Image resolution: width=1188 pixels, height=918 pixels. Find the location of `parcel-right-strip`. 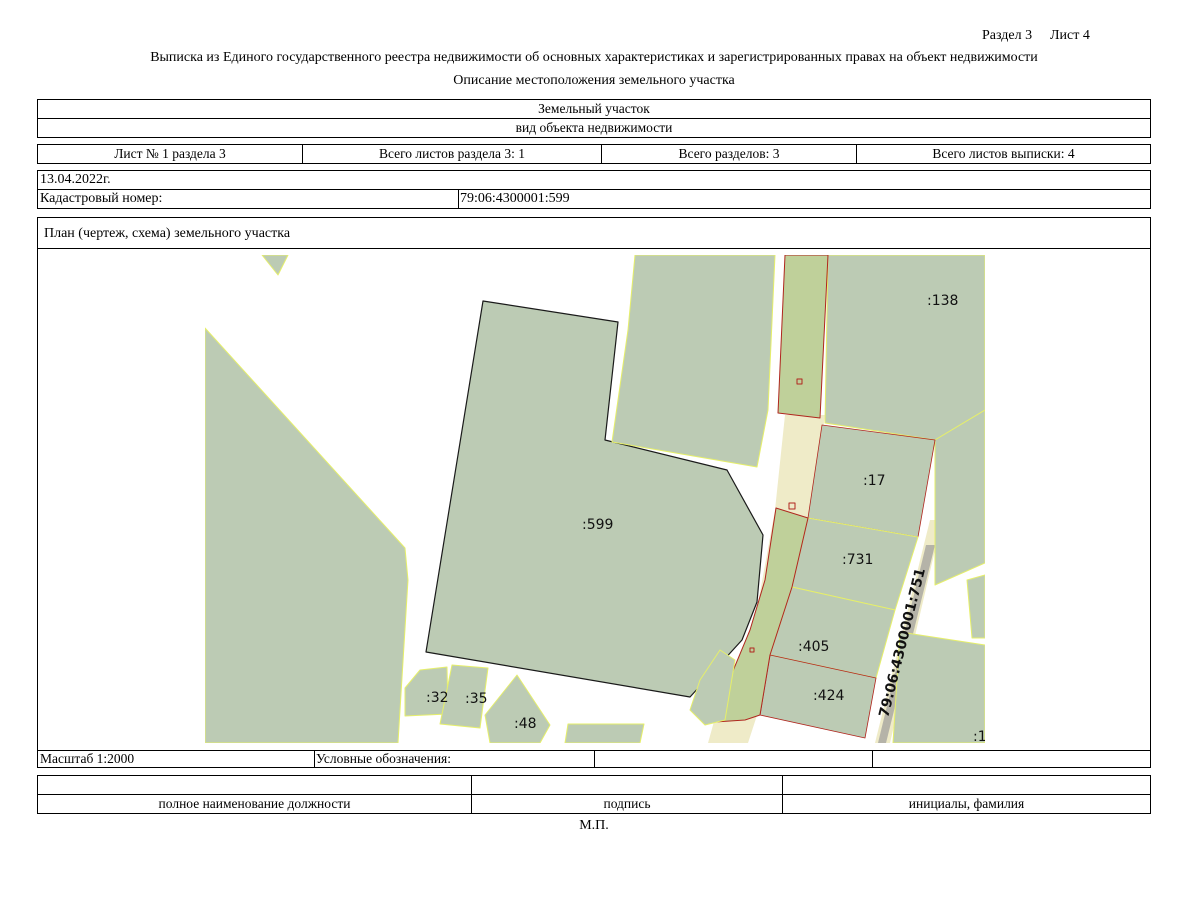

parcel-right-strip is located at coordinates (959, 497).